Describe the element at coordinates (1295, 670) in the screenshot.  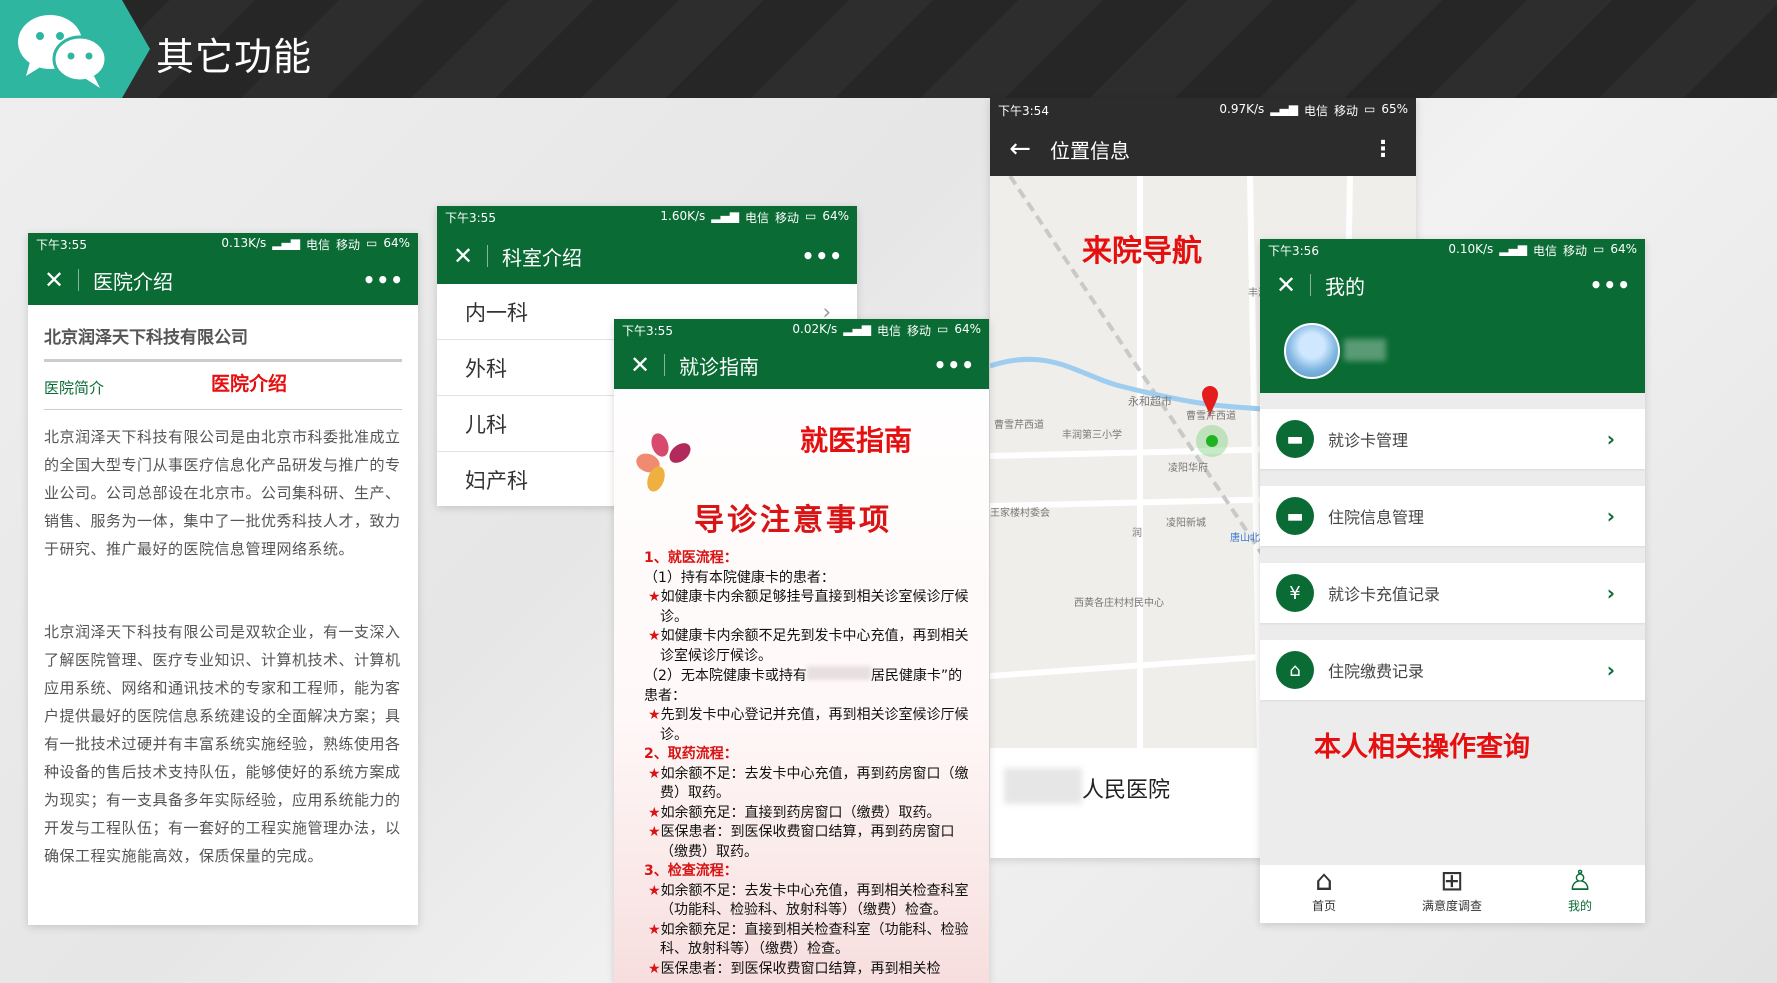
I see `bed-icon: ⌂` at that location.